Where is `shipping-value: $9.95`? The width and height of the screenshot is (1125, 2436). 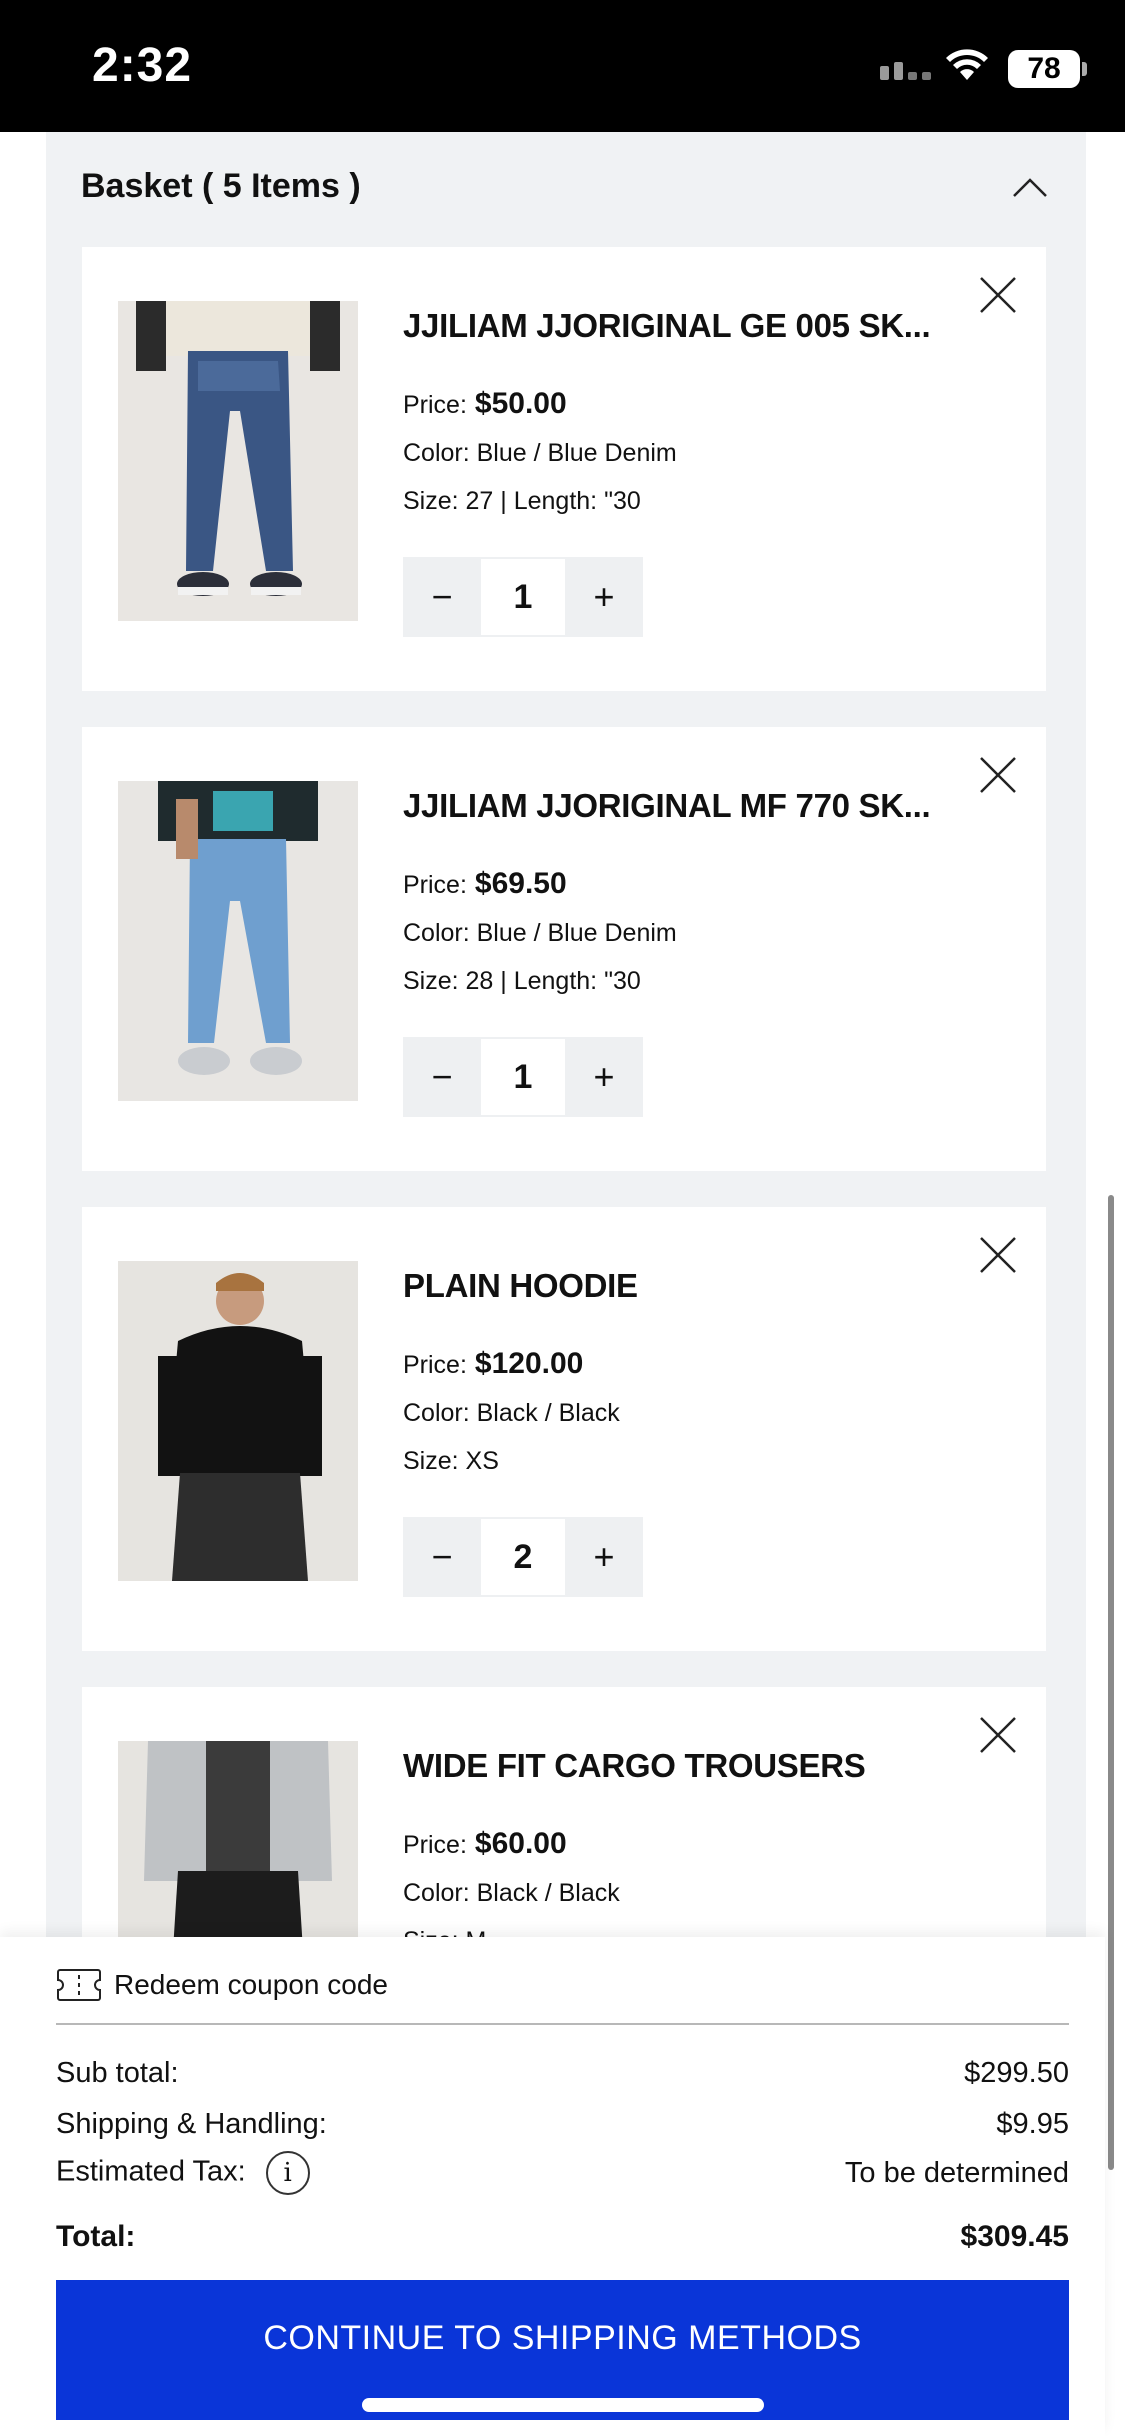 shipping-value: $9.95 is located at coordinates (1032, 2124).